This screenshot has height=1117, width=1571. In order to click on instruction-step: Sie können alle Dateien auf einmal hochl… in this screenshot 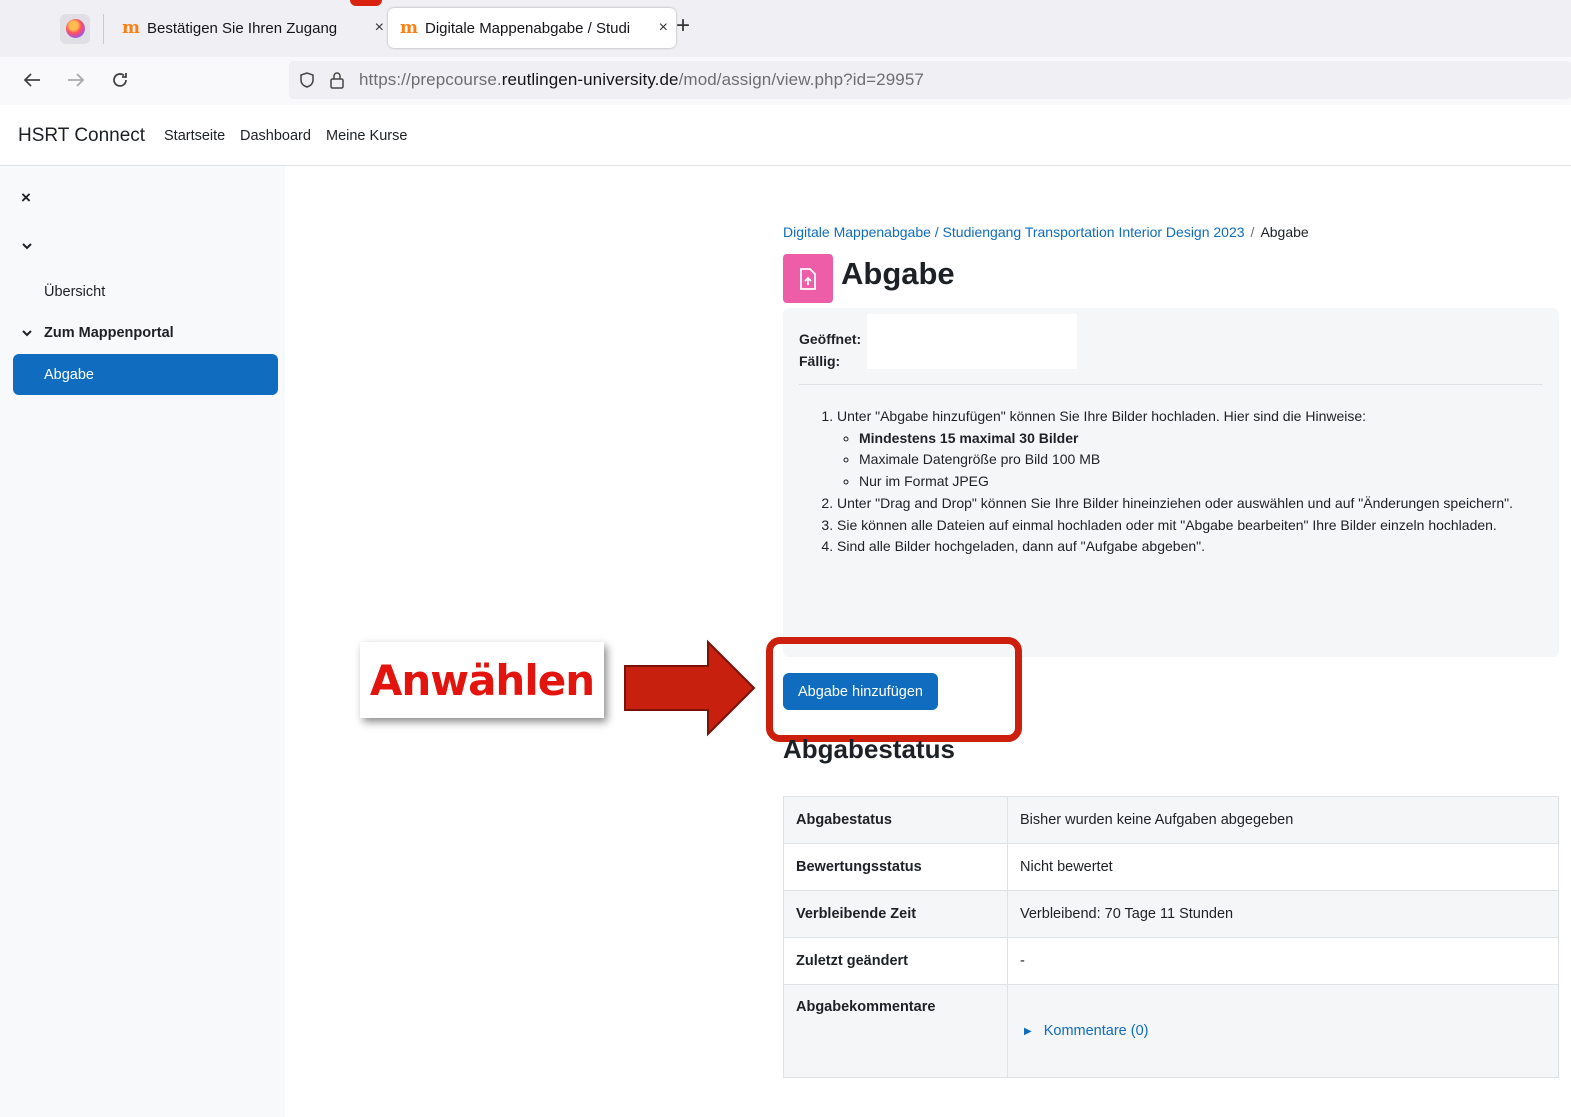, I will do `click(1193, 526)`.